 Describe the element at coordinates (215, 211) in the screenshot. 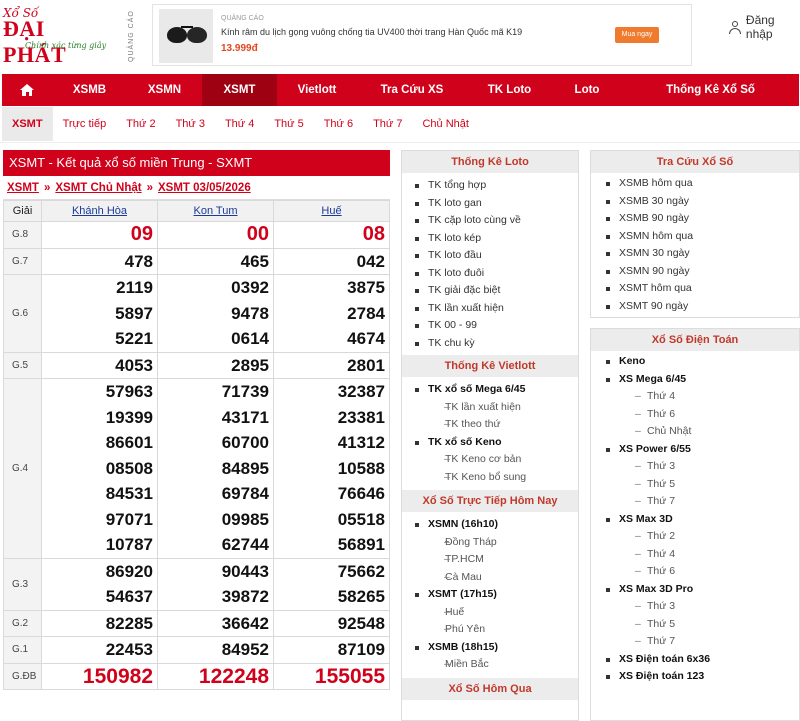

I see `province-kon-tum: Kon Tum` at that location.